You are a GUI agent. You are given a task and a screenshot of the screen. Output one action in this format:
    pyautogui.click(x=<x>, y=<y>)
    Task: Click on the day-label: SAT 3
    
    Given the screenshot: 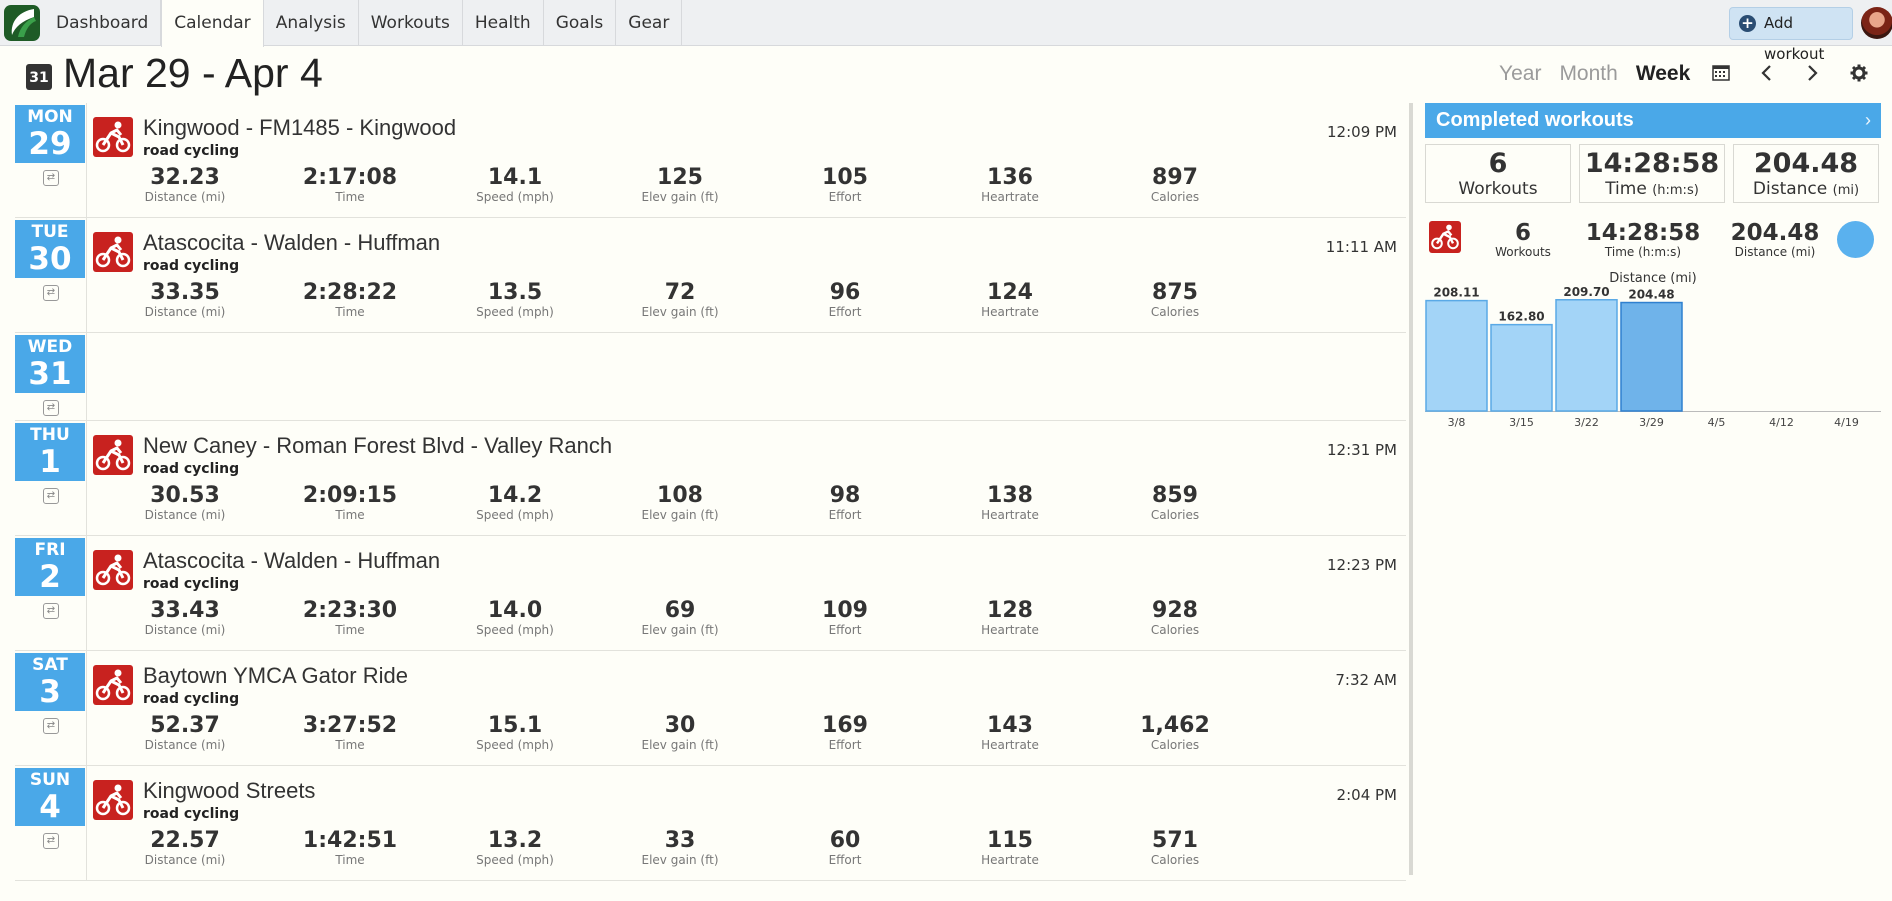 What is the action you would take?
    pyautogui.click(x=50, y=682)
    